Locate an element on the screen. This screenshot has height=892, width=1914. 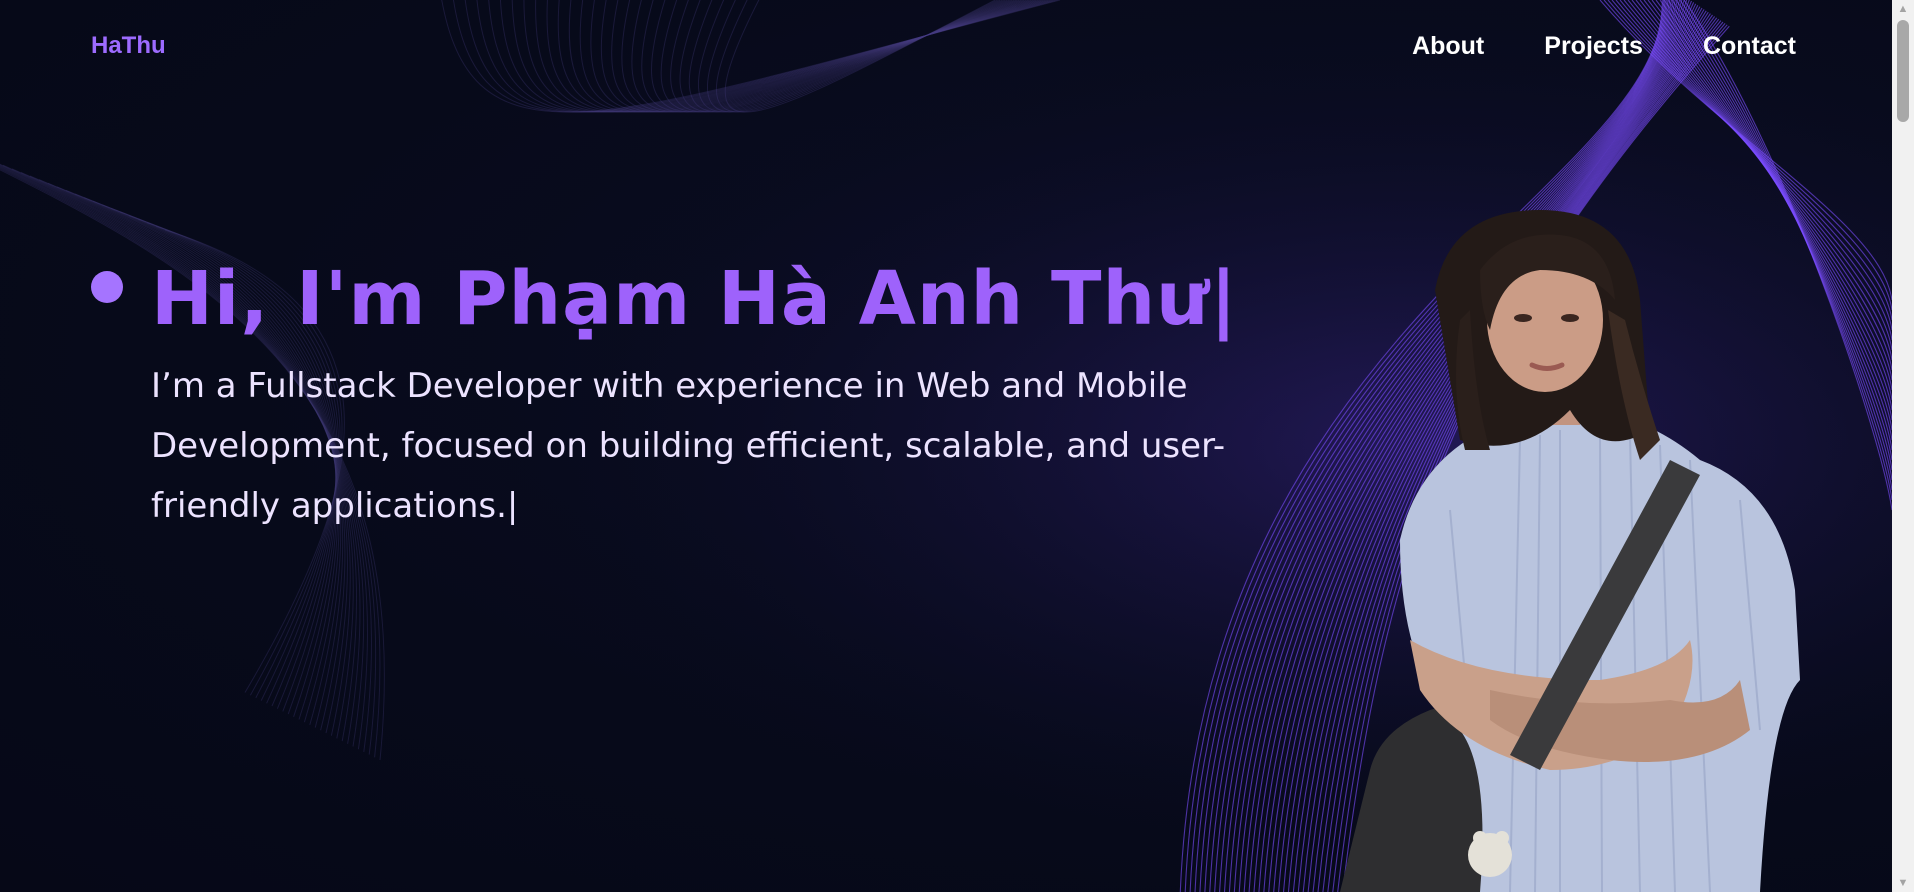
main-nav: About Projects Contact is located at coordinates (1604, 46).